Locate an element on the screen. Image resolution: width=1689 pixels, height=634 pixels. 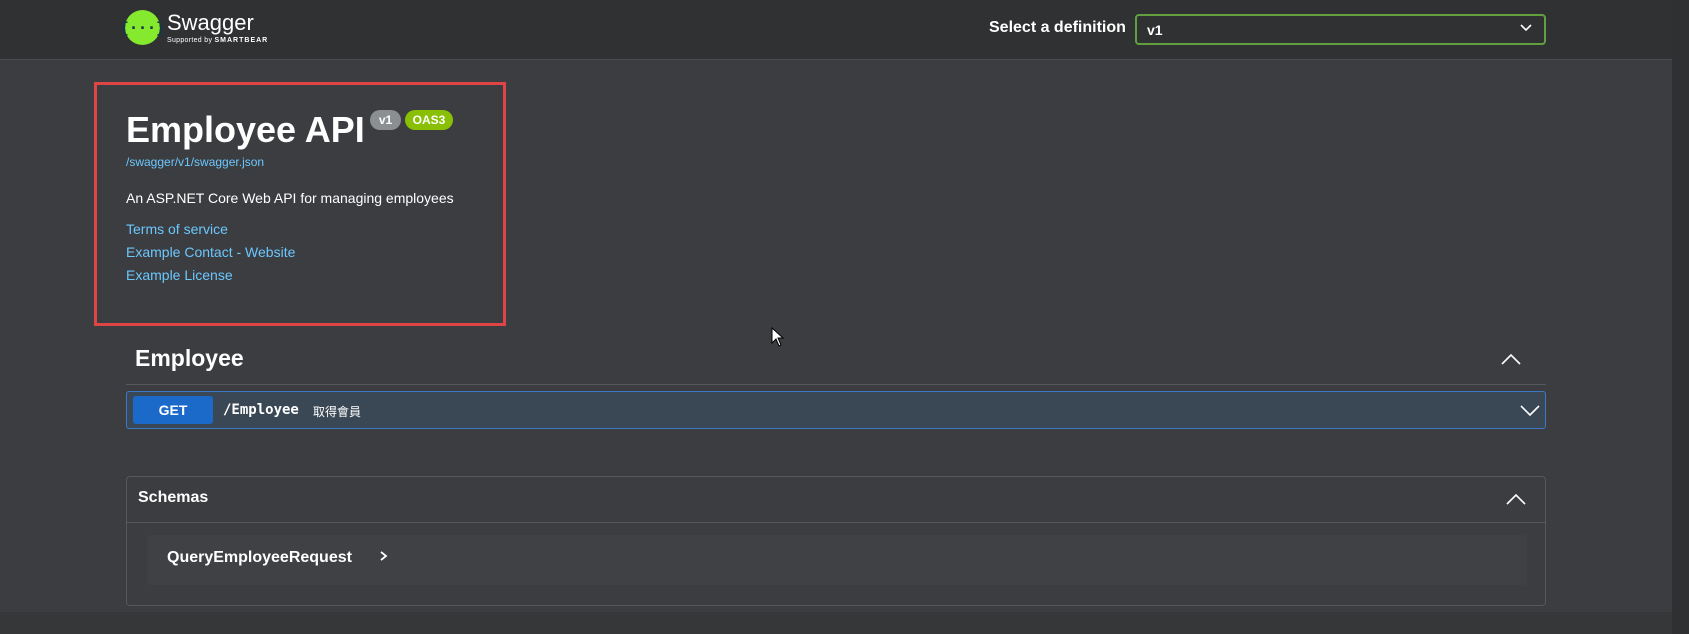
spec-url-link: /swagger/v1/swagger.json is located at coordinates (195, 162).